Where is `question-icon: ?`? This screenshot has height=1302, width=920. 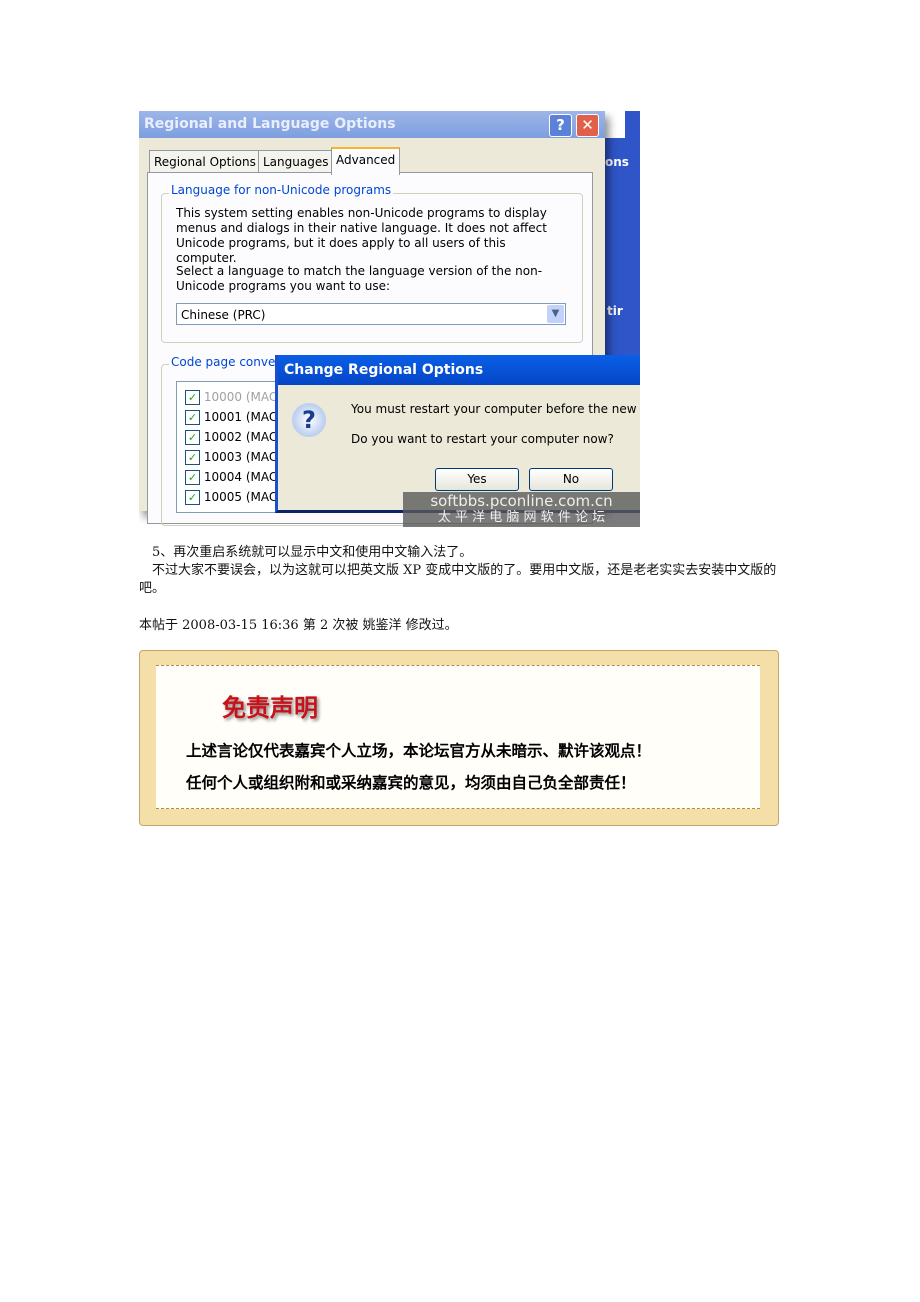
question-icon: ? is located at coordinates (309, 420).